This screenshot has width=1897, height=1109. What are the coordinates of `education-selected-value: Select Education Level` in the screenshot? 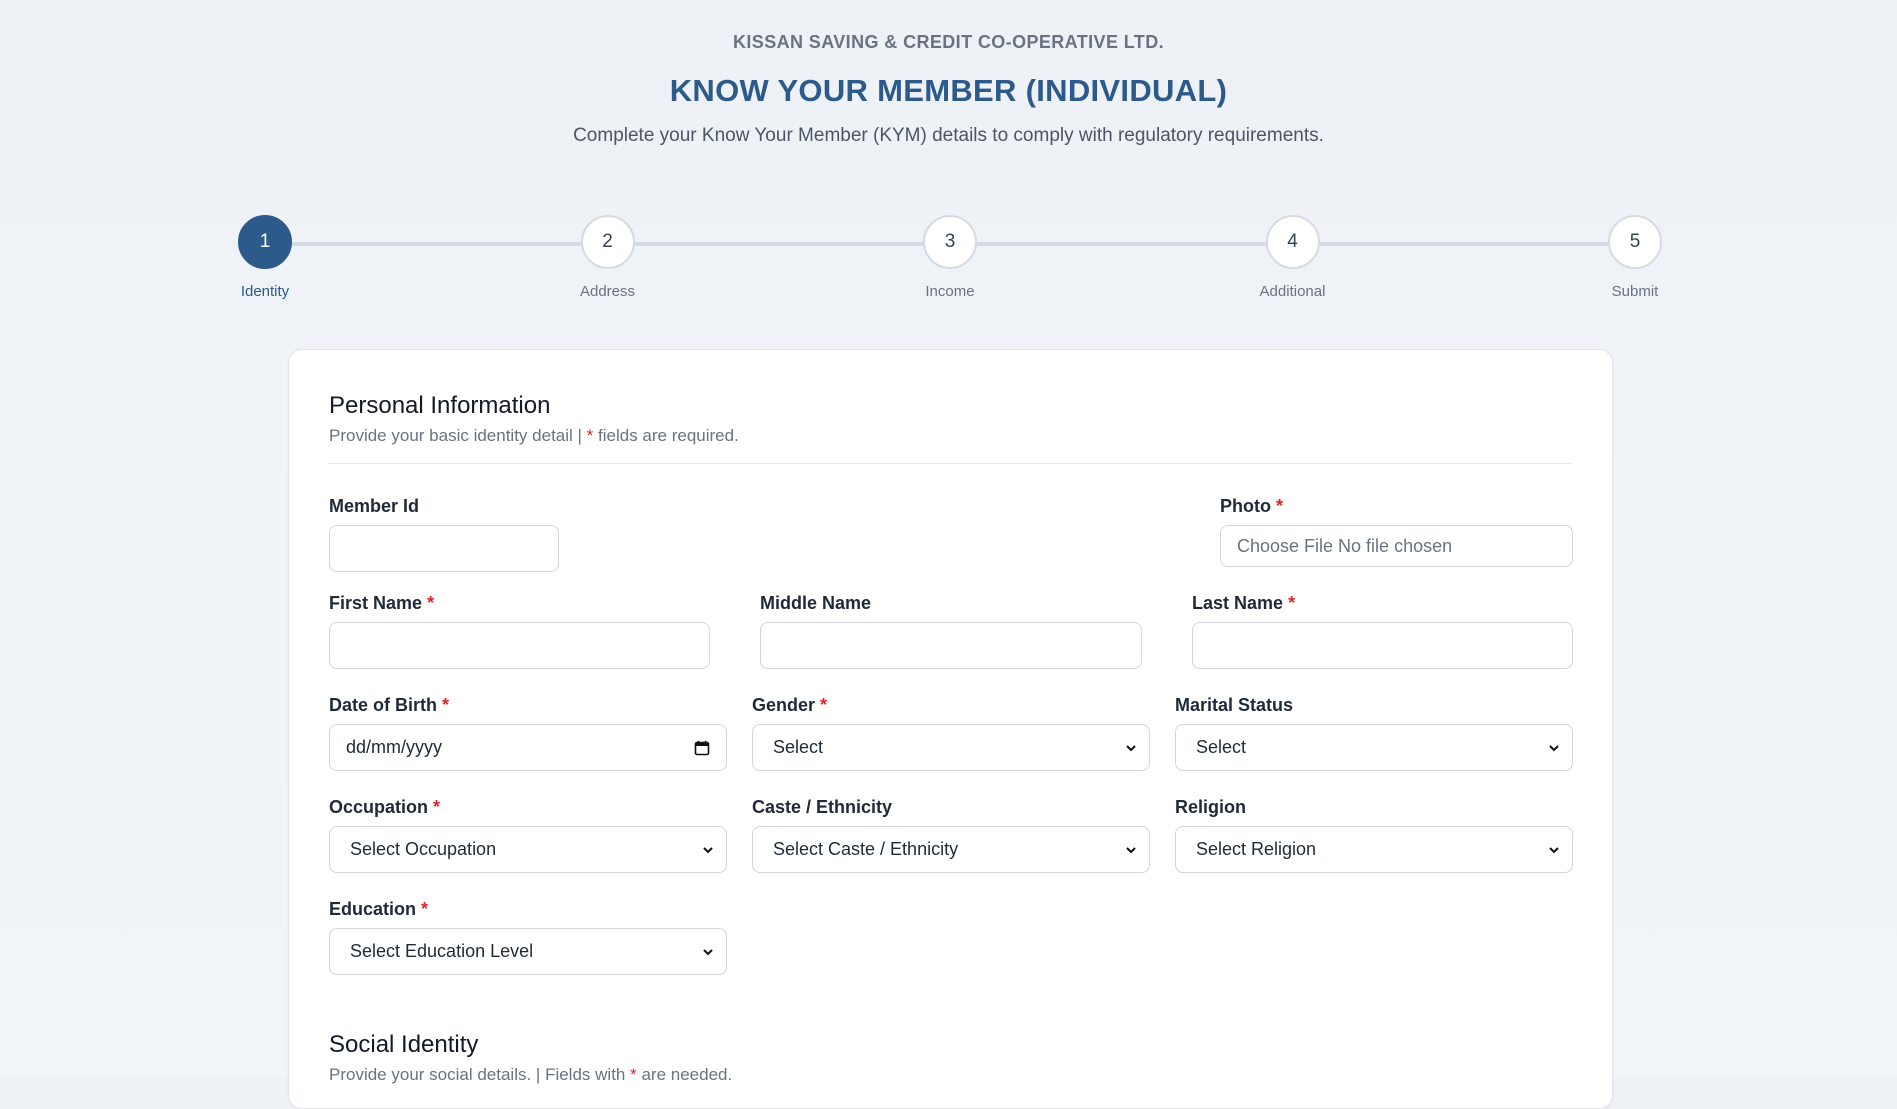 It's located at (442, 951).